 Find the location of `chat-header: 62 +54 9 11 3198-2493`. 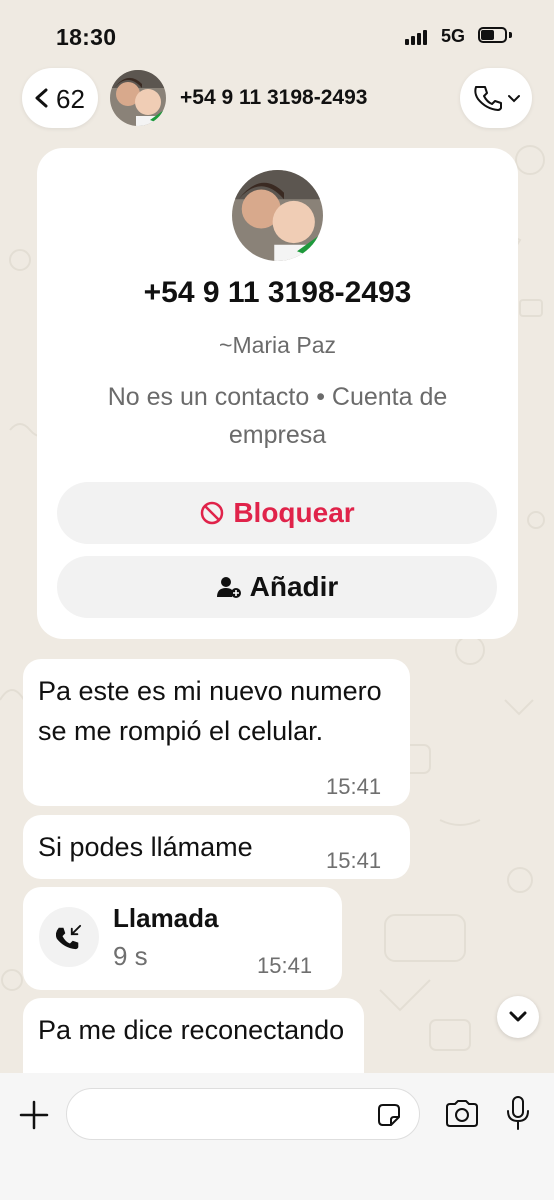

chat-header: 62 +54 9 11 3198-2493 is located at coordinates (277, 99).